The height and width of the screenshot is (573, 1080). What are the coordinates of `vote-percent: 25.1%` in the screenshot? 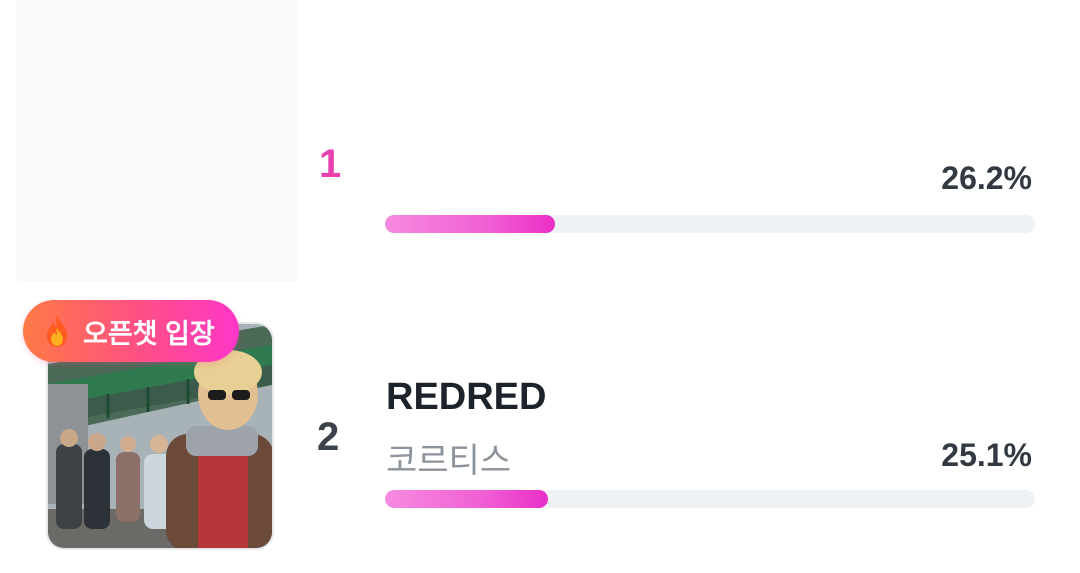 It's located at (986, 455).